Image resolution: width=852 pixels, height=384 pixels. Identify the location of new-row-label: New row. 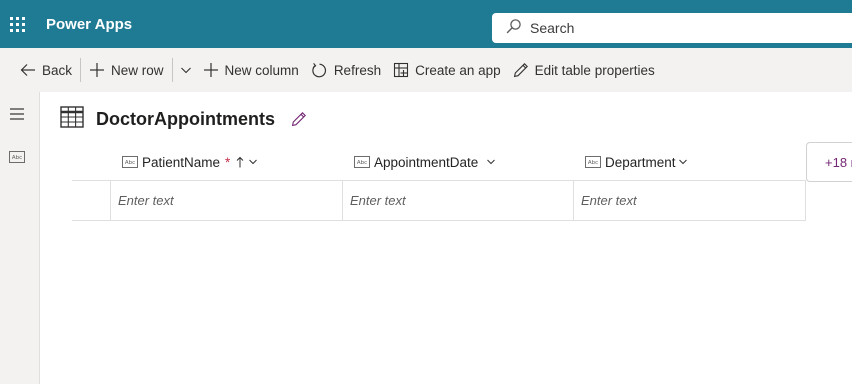
(137, 70).